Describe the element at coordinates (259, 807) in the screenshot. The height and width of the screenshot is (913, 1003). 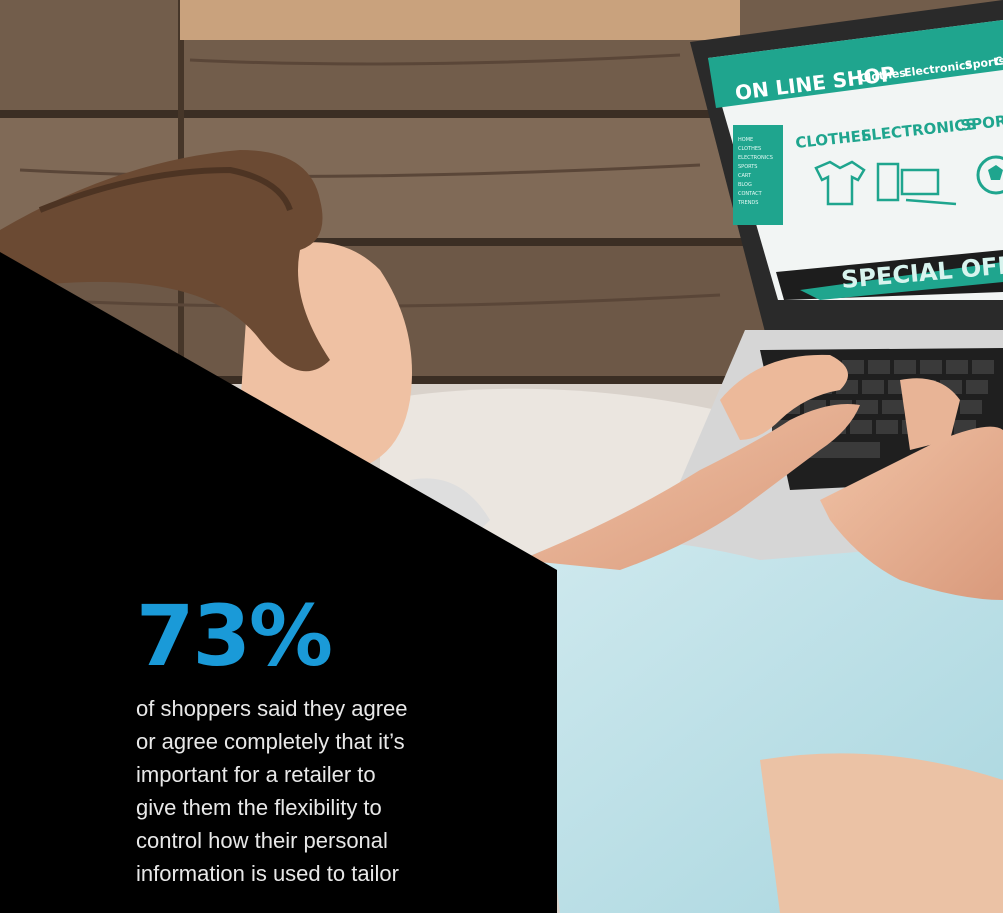
I see `stat-line: give them the flexibility to` at that location.